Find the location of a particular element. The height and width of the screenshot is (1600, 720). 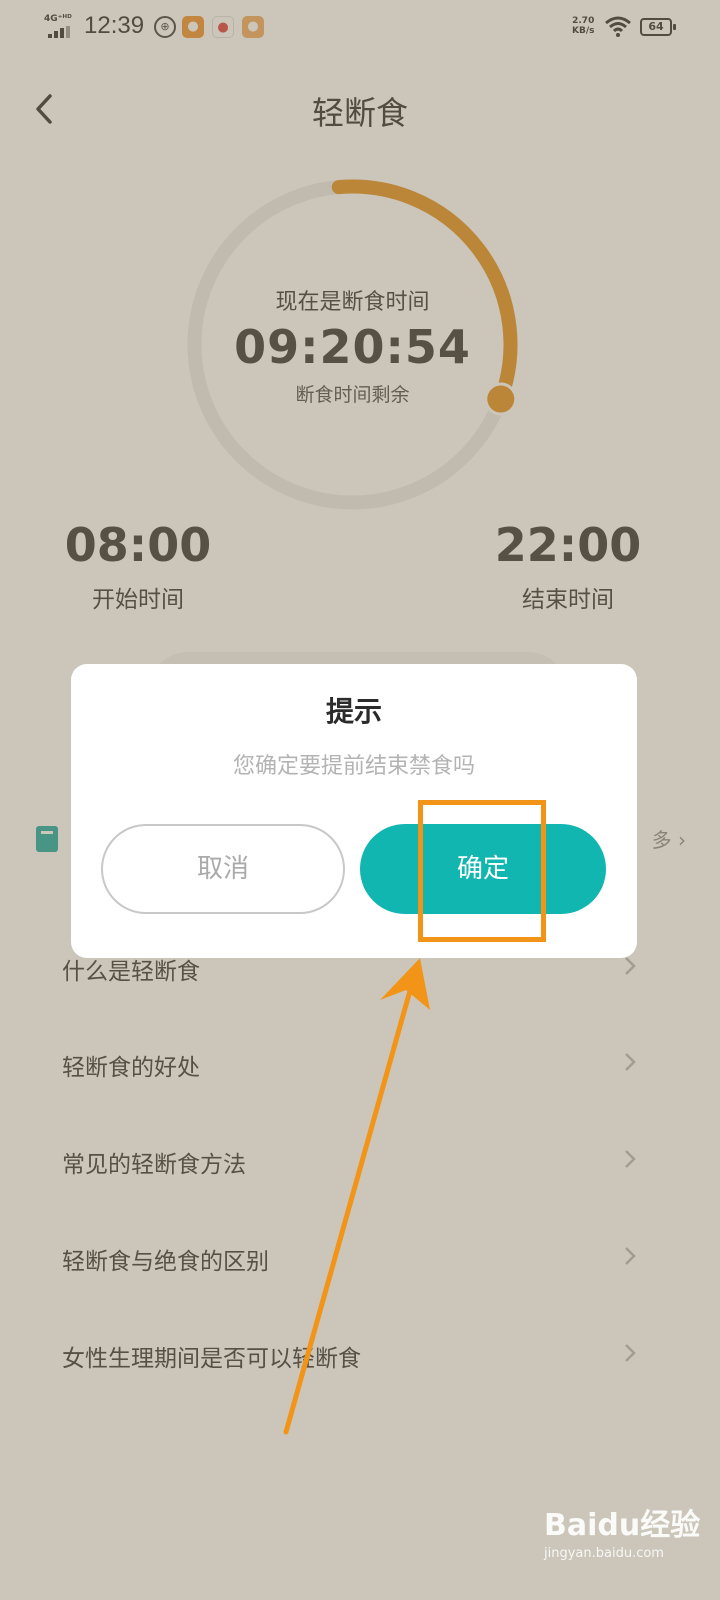

dialog-title: 提示 is located at coordinates (353, 711).